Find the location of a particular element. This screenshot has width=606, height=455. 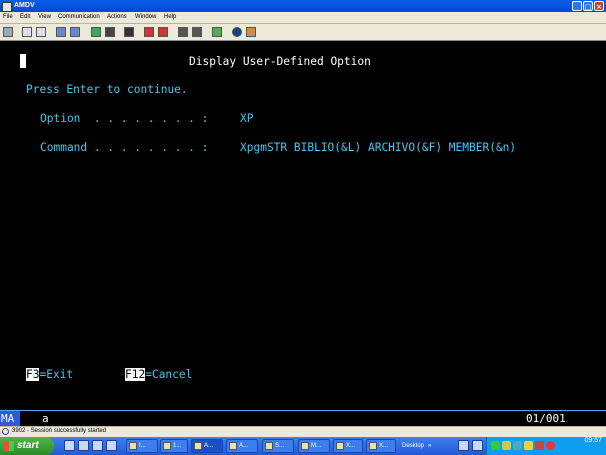

start-label: start is located at coordinates (28, 445).